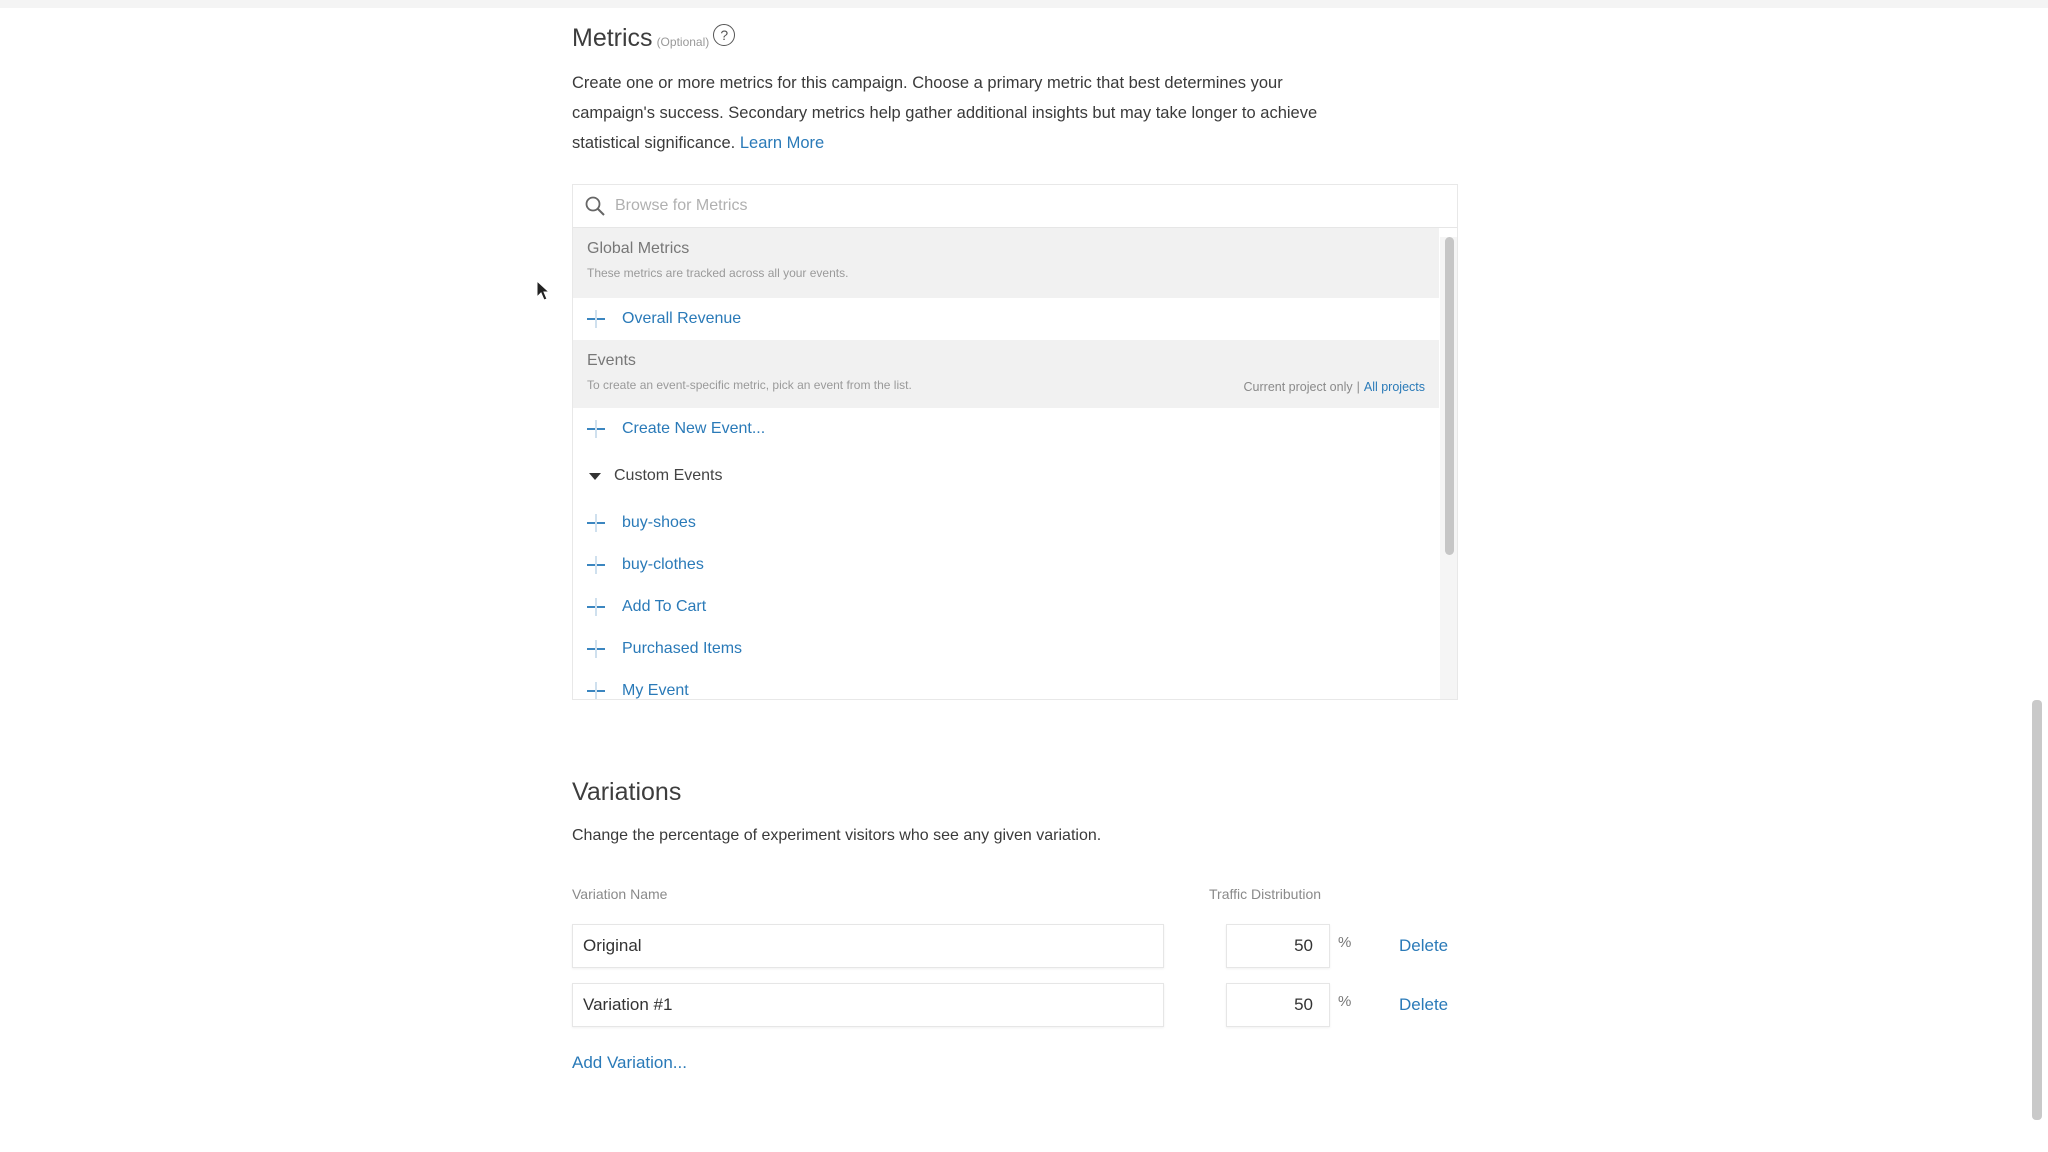  What do you see at coordinates (654, 38) in the screenshot?
I see `metrics-heading: Metrics (Optional)?` at bounding box center [654, 38].